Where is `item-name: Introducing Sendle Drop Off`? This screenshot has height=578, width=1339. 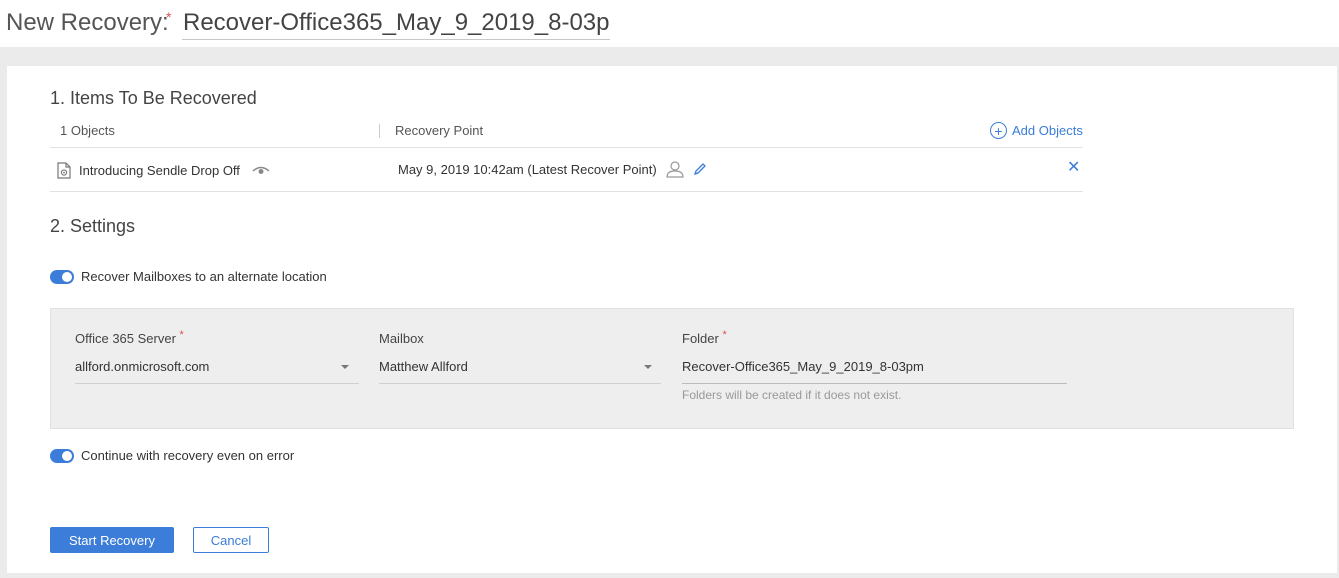 item-name: Introducing Sendle Drop Off is located at coordinates (159, 170).